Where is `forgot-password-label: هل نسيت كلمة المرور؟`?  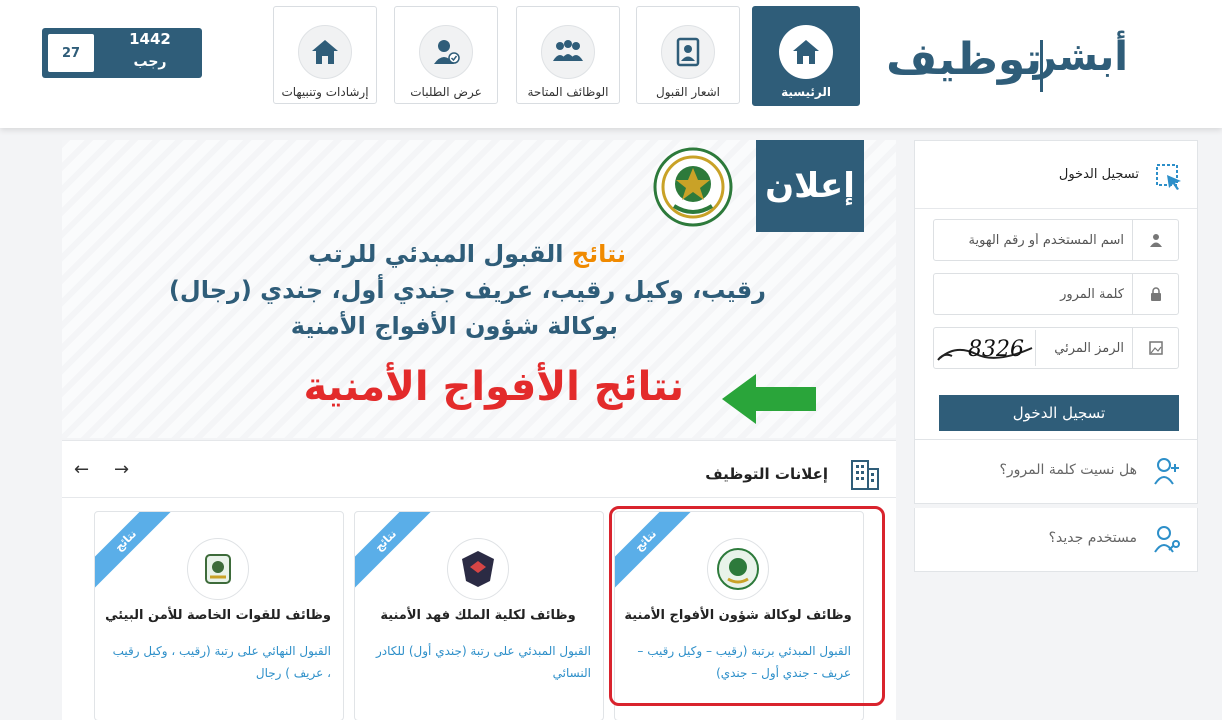 forgot-password-label: هل نسيت كلمة المرور؟ is located at coordinates (1068, 470).